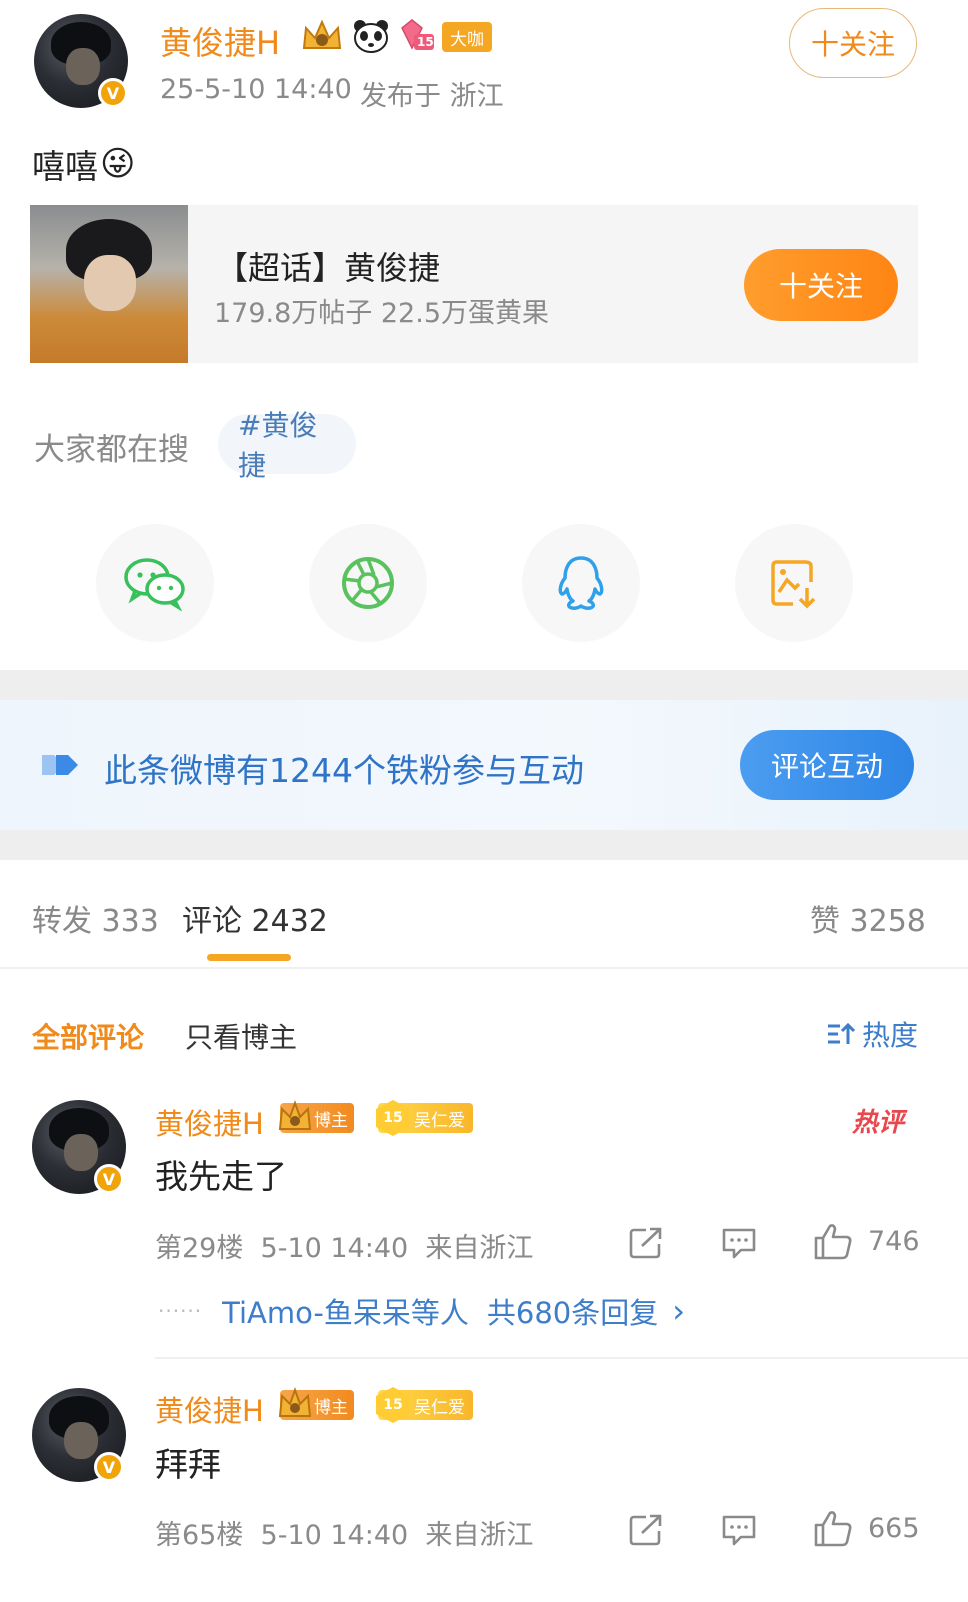  Describe the element at coordinates (890, 1035) in the screenshot. I see `sort-label: 热度` at that location.